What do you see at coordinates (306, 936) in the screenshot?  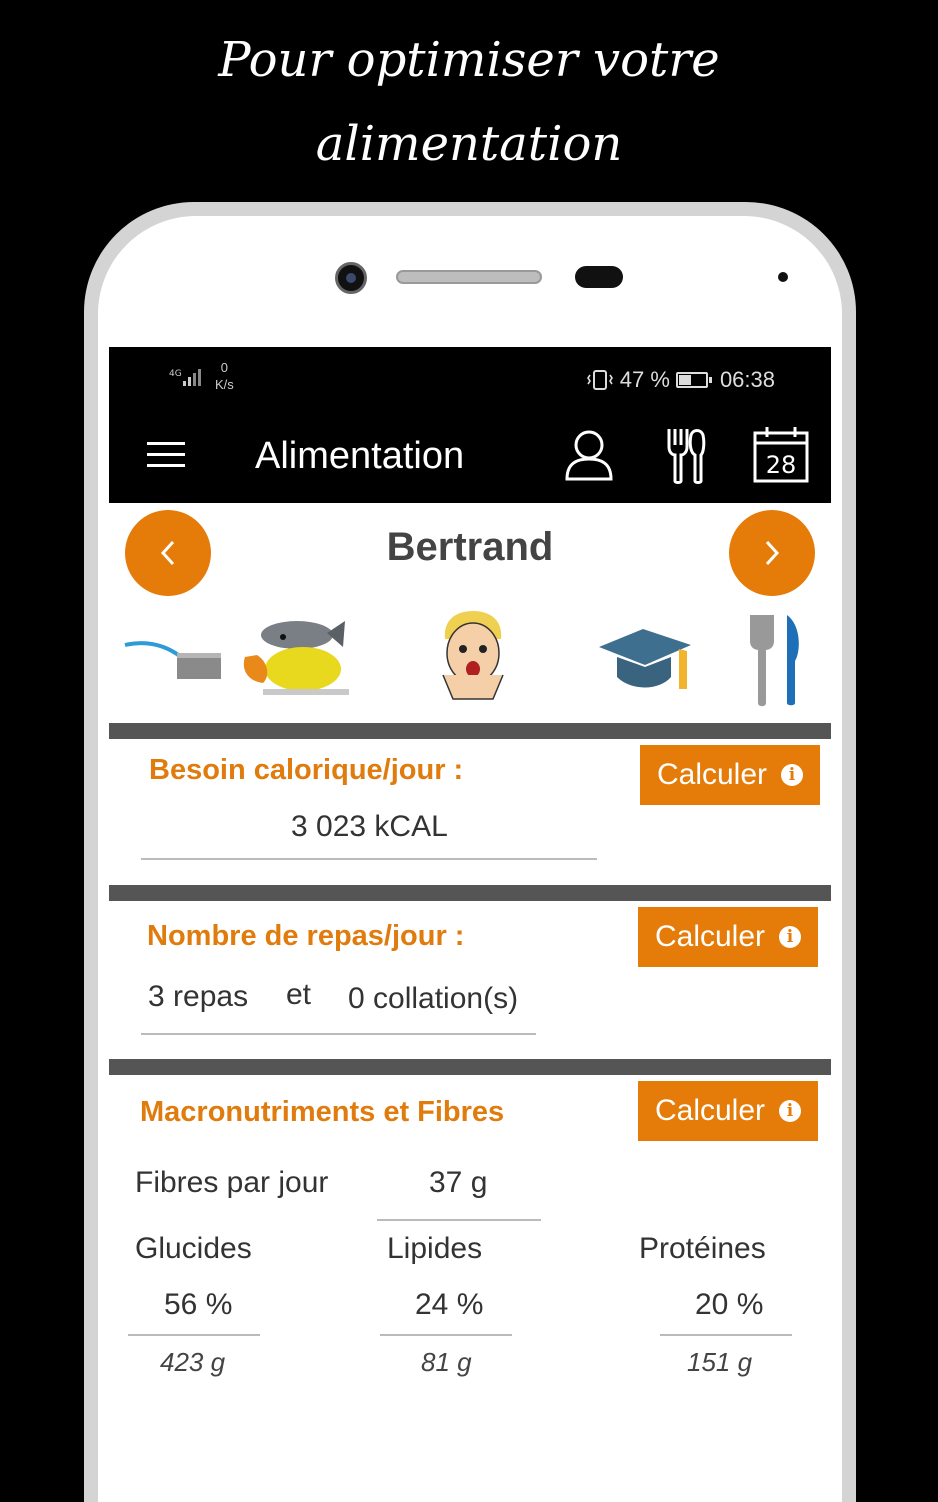 I see `meals-label: Nombre de repas/jour :` at bounding box center [306, 936].